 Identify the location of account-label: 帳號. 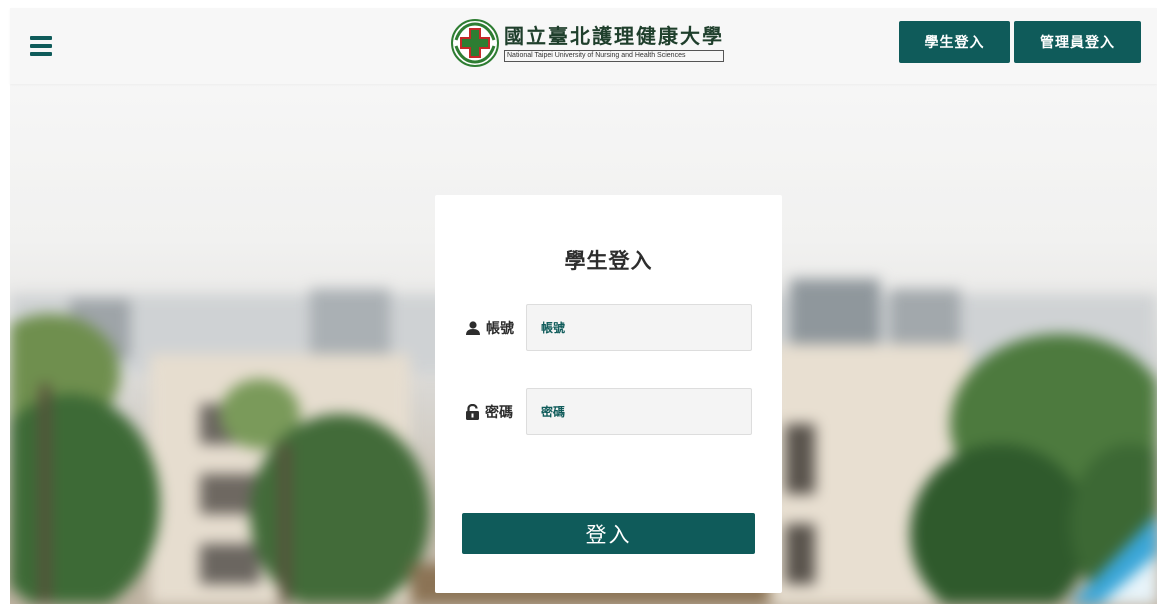
(495, 328).